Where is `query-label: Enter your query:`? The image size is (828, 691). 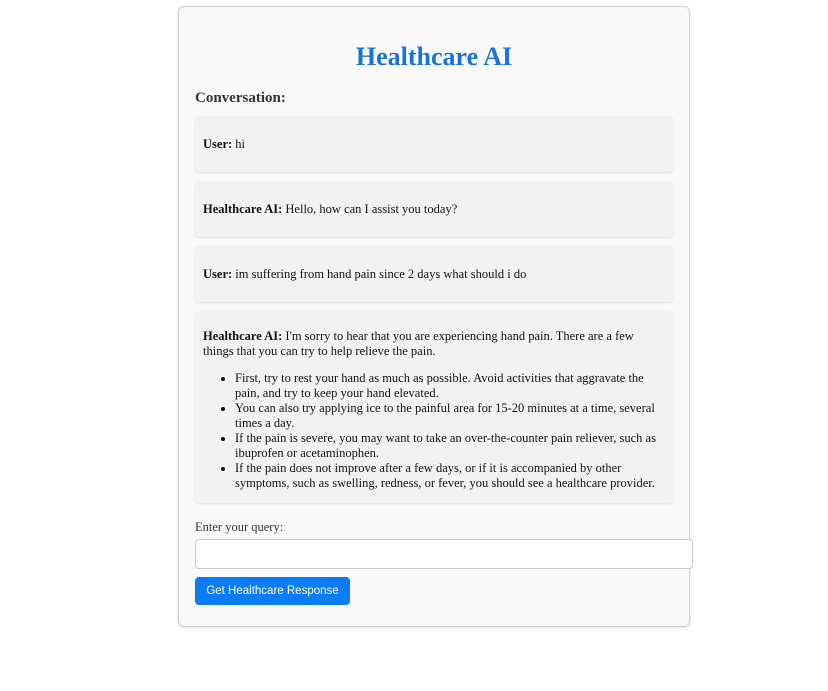
query-label: Enter your query: is located at coordinates (239, 527).